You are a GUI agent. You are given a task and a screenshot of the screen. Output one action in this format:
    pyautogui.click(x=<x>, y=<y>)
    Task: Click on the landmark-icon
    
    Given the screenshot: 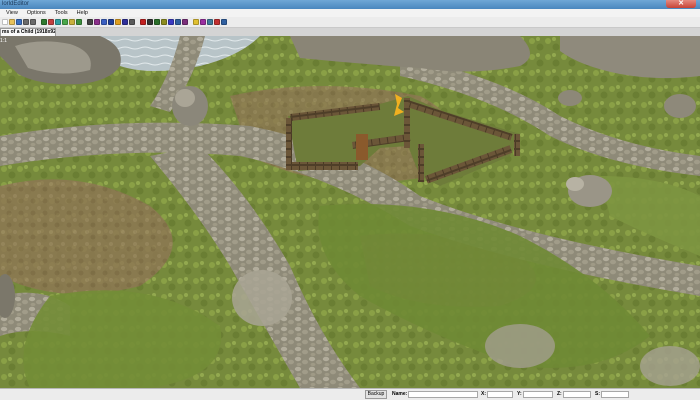 What is the action you would take?
    pyautogui.click(x=97, y=22)
    